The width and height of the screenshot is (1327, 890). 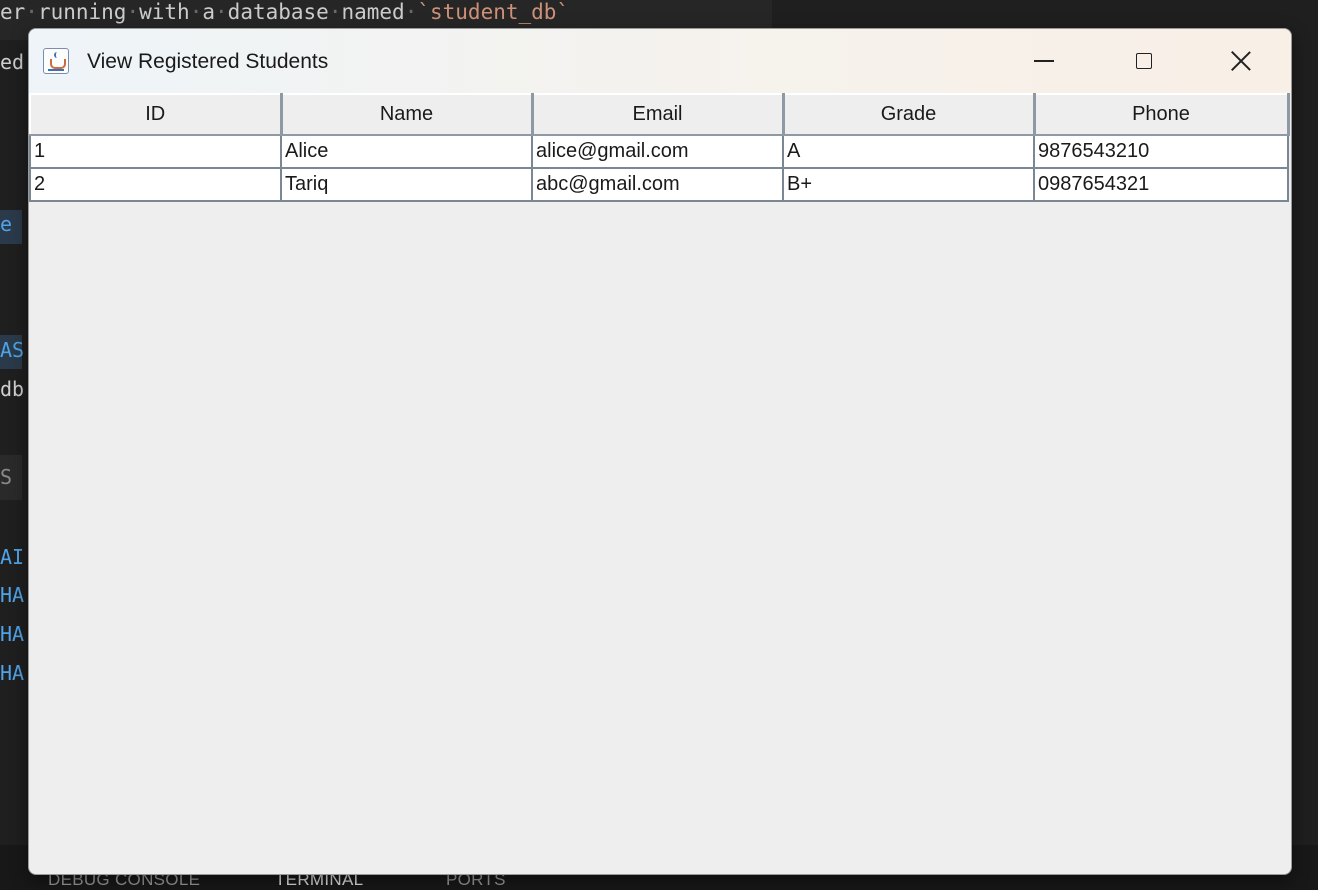 What do you see at coordinates (406, 184) in the screenshot?
I see `cell-name: Tariq` at bounding box center [406, 184].